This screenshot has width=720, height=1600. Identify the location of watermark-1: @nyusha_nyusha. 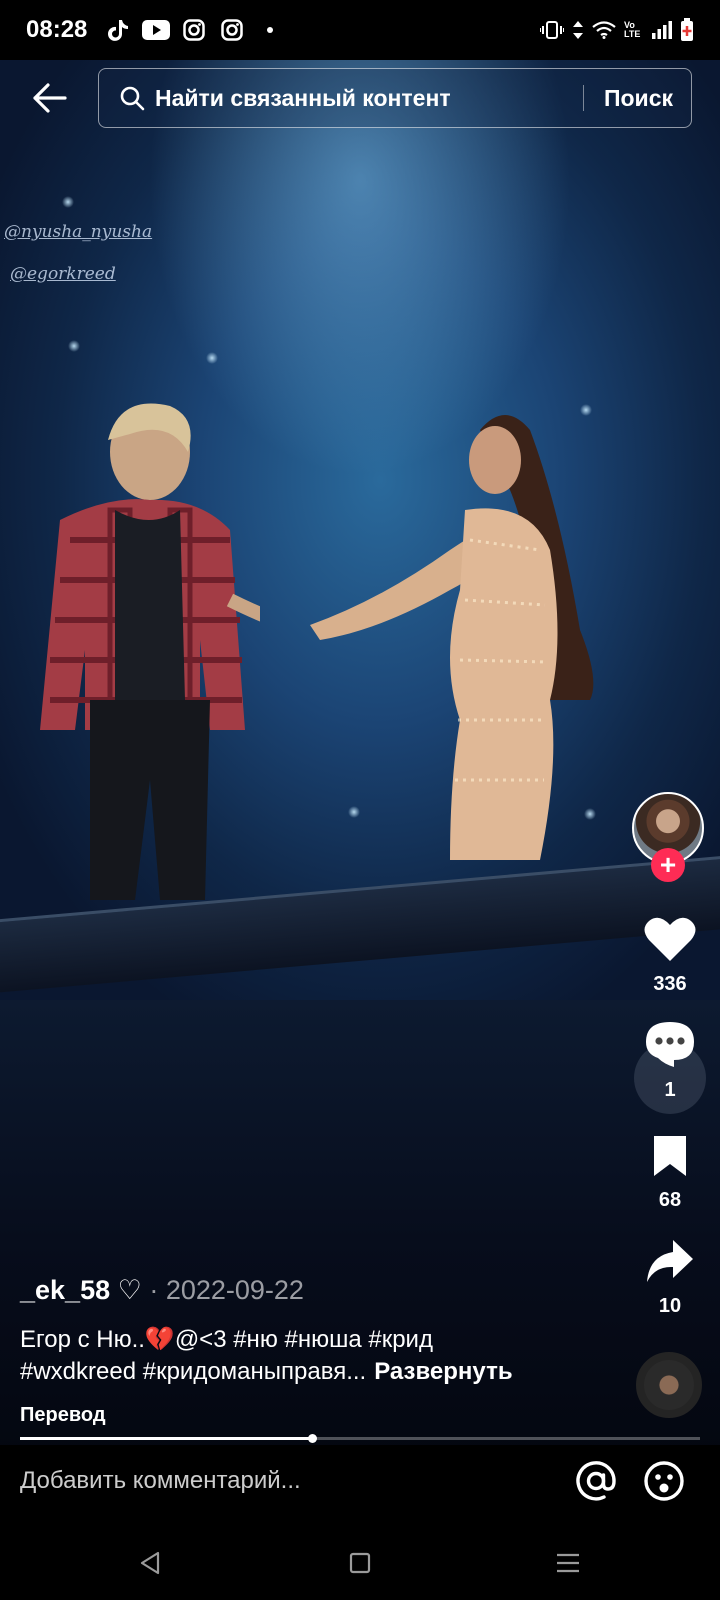
(78, 232).